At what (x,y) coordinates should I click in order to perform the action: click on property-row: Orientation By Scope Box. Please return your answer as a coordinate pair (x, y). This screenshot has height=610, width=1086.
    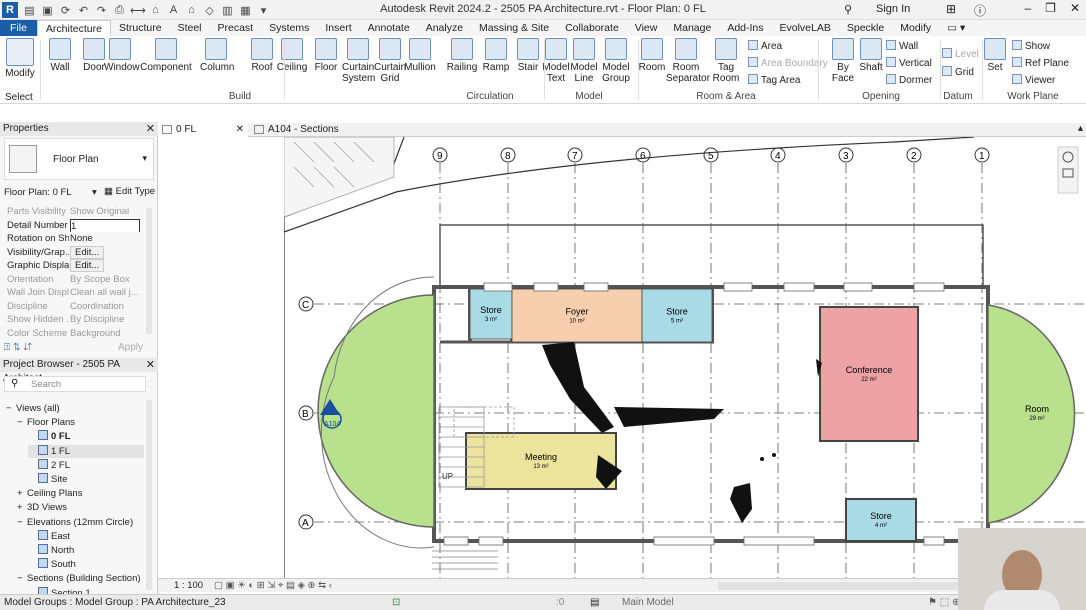
    Looking at the image, I should click on (74, 279).